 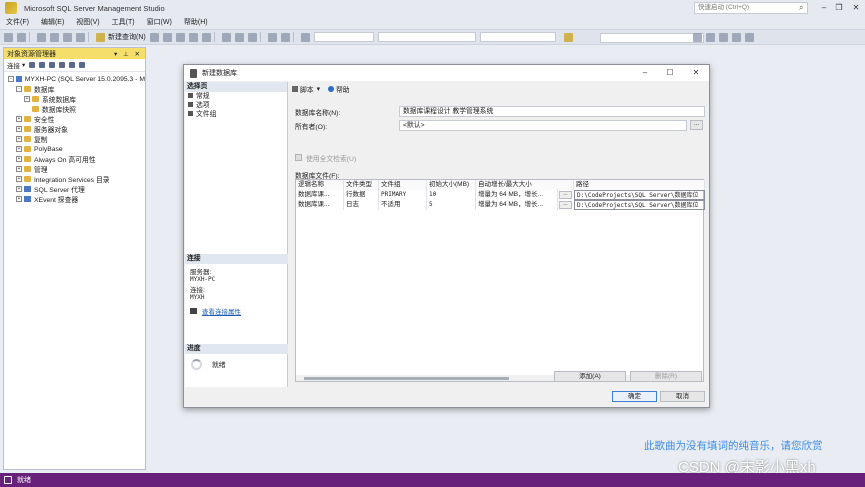 What do you see at coordinates (552, 111) in the screenshot?
I see `db-name-input: 数据库课程设计 教学管理系统` at bounding box center [552, 111].